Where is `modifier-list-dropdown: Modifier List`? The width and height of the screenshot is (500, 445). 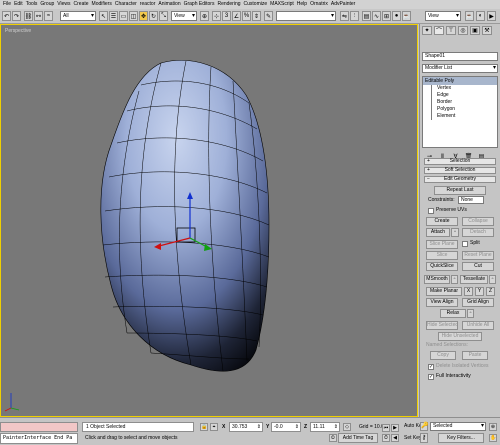
modifier-list-dropdown: Modifier List is located at coordinates (460, 68).